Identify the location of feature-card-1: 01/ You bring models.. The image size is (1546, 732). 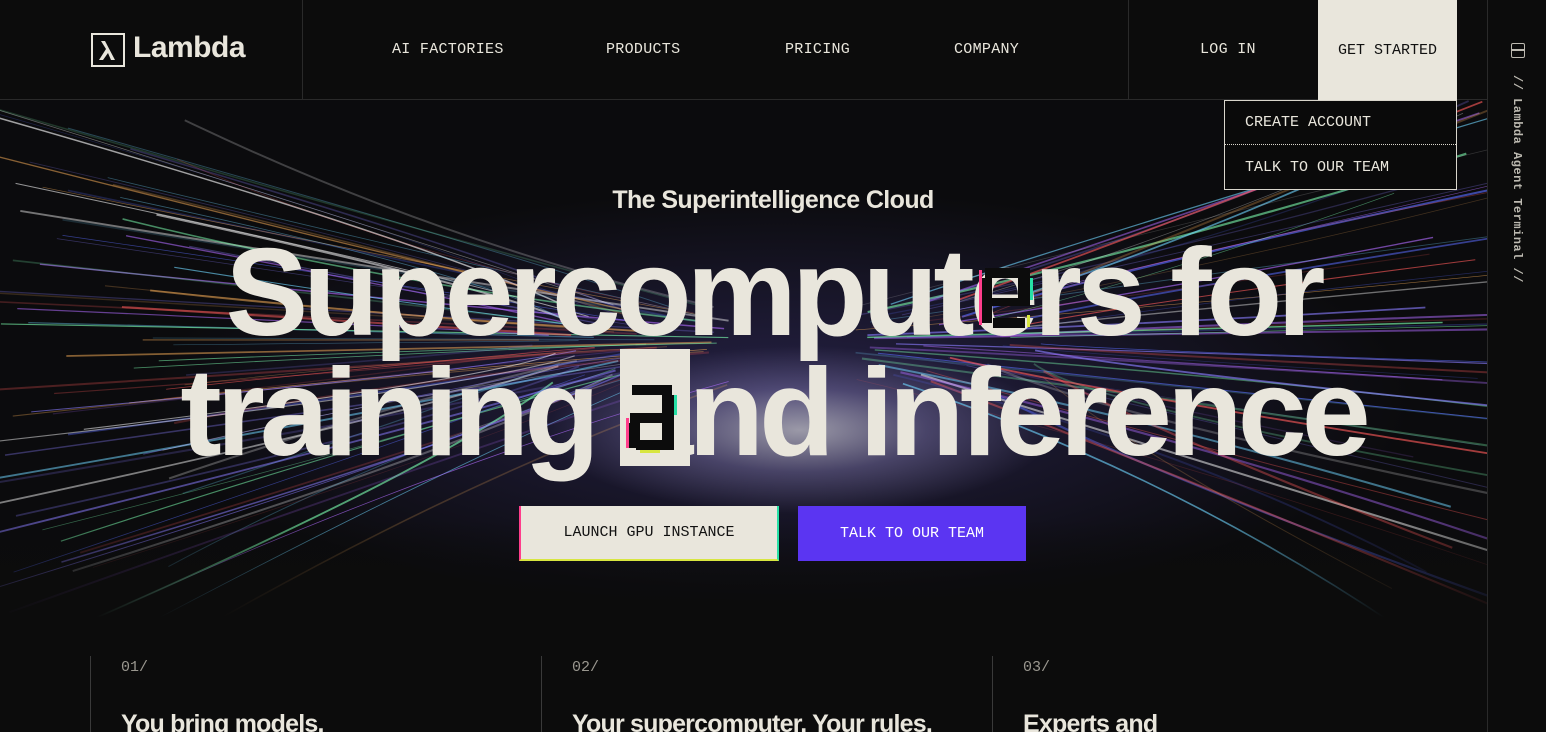
(315, 694).